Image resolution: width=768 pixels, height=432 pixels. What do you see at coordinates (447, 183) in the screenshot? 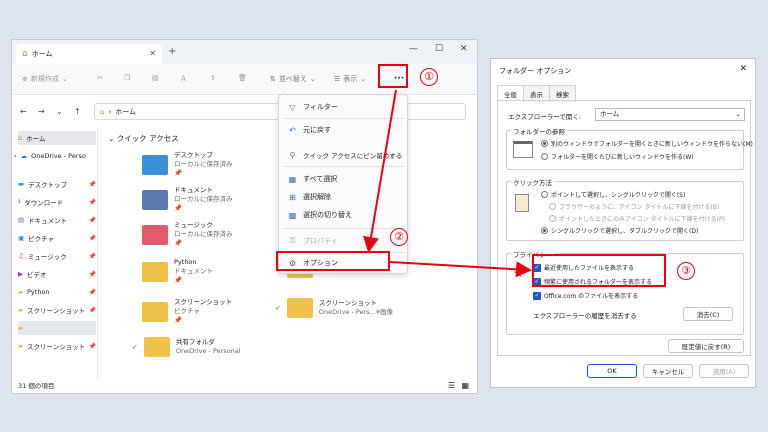
I see `annotation-arrows` at bounding box center [447, 183].